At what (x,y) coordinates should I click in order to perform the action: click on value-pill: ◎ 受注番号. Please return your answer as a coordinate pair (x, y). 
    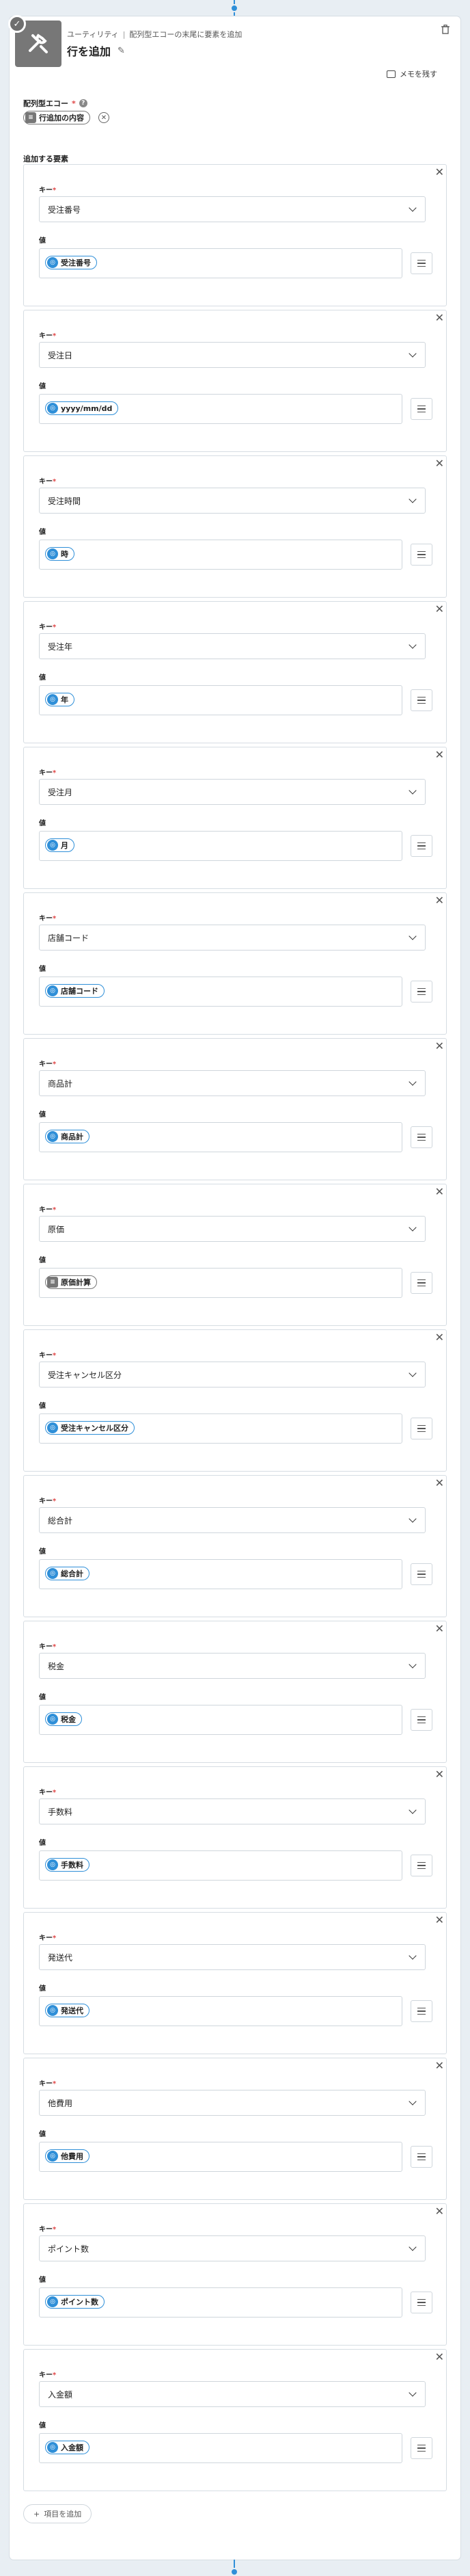
    Looking at the image, I should click on (71, 262).